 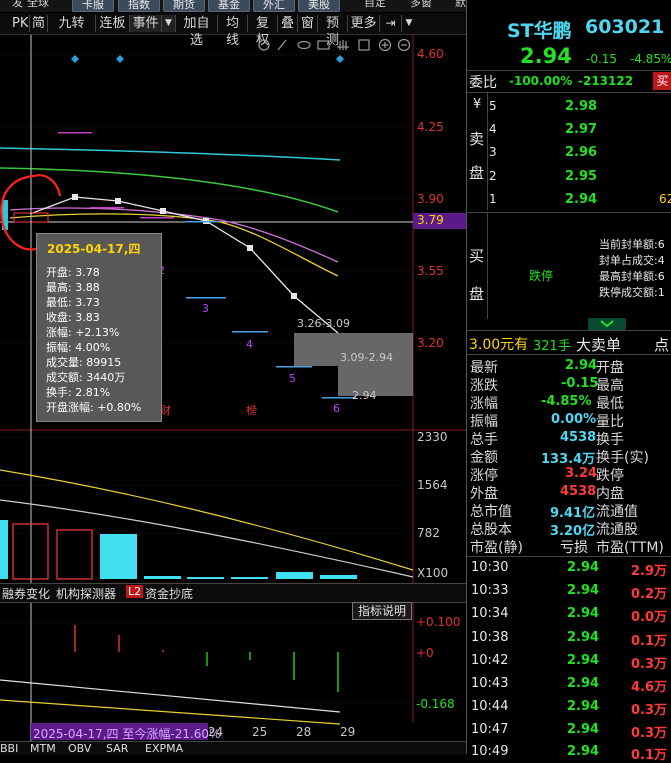 What do you see at coordinates (617, 530) in the screenshot?
I see `stat-label: 流通股` at bounding box center [617, 530].